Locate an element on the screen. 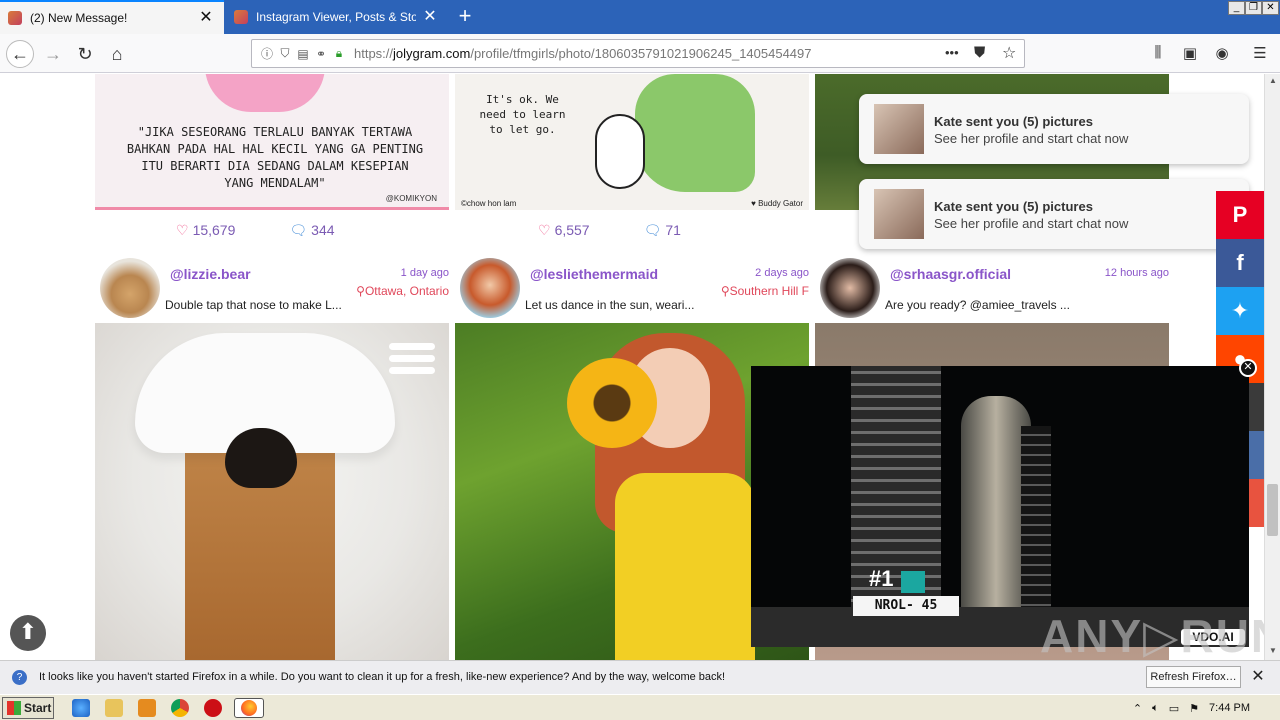 This screenshot has height=720, width=1280. location-link: ⚲Southern Hill F is located at coordinates (765, 291).